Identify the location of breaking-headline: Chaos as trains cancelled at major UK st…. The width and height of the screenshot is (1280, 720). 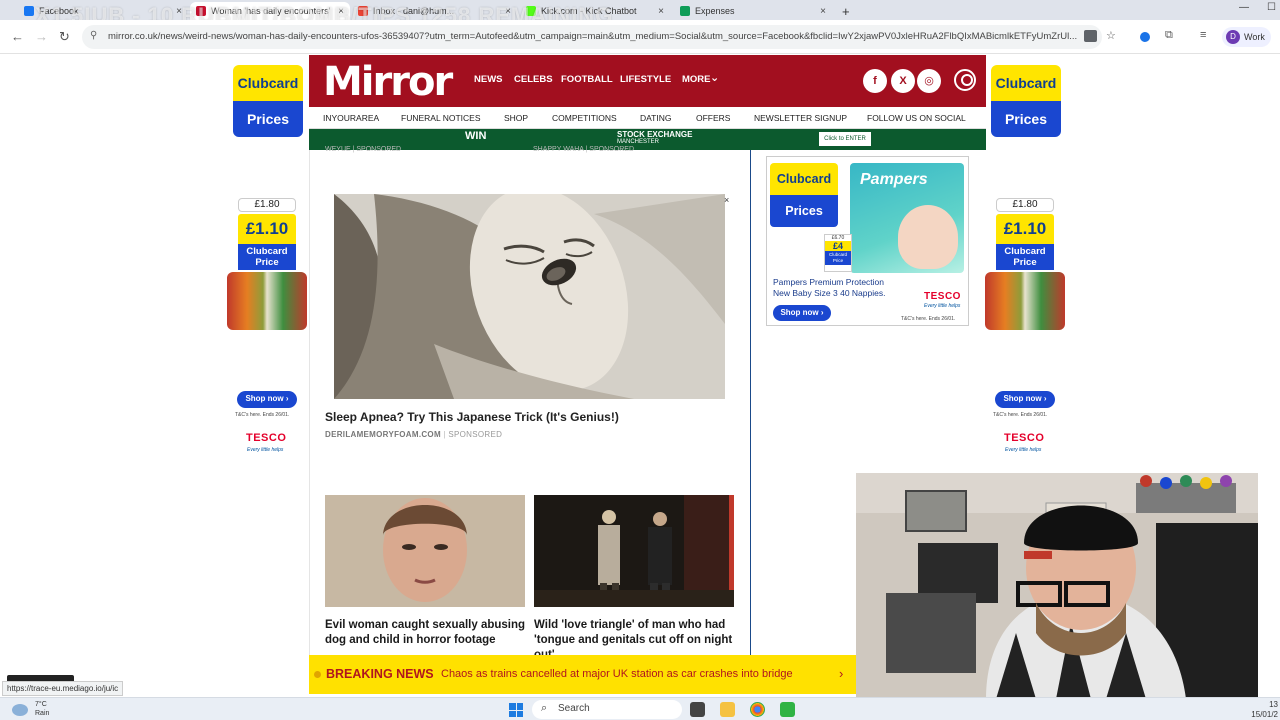
(617, 674).